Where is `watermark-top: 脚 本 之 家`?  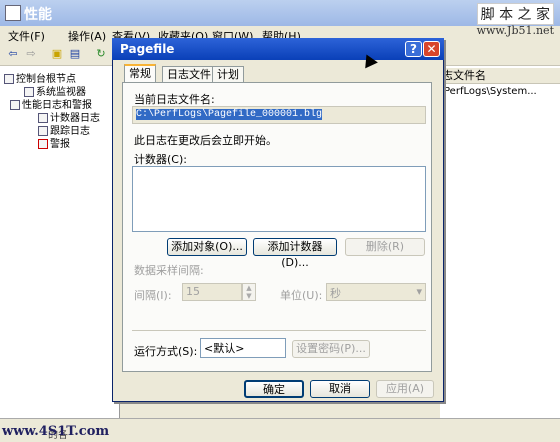
watermark-top: 脚 本 之 家 is located at coordinates (515, 14).